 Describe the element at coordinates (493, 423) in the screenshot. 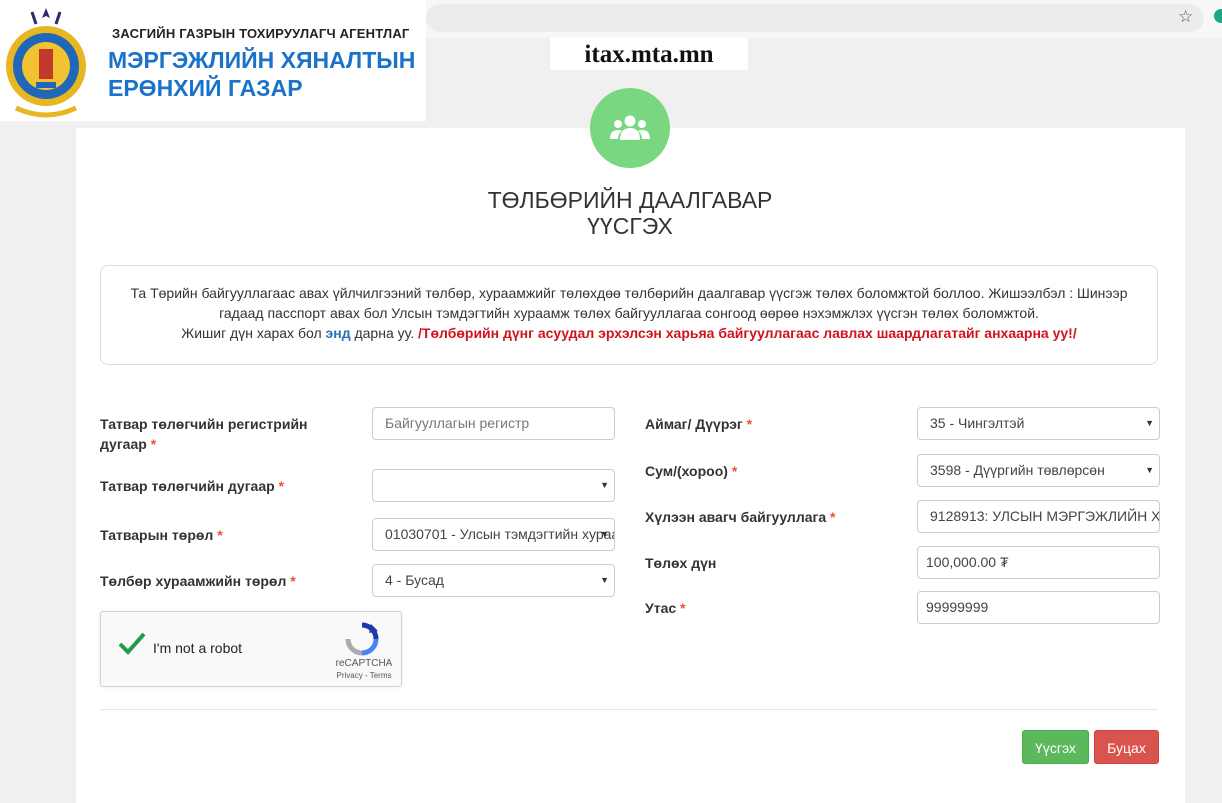

I see `reg-input: Байгууллагын регистр` at that location.